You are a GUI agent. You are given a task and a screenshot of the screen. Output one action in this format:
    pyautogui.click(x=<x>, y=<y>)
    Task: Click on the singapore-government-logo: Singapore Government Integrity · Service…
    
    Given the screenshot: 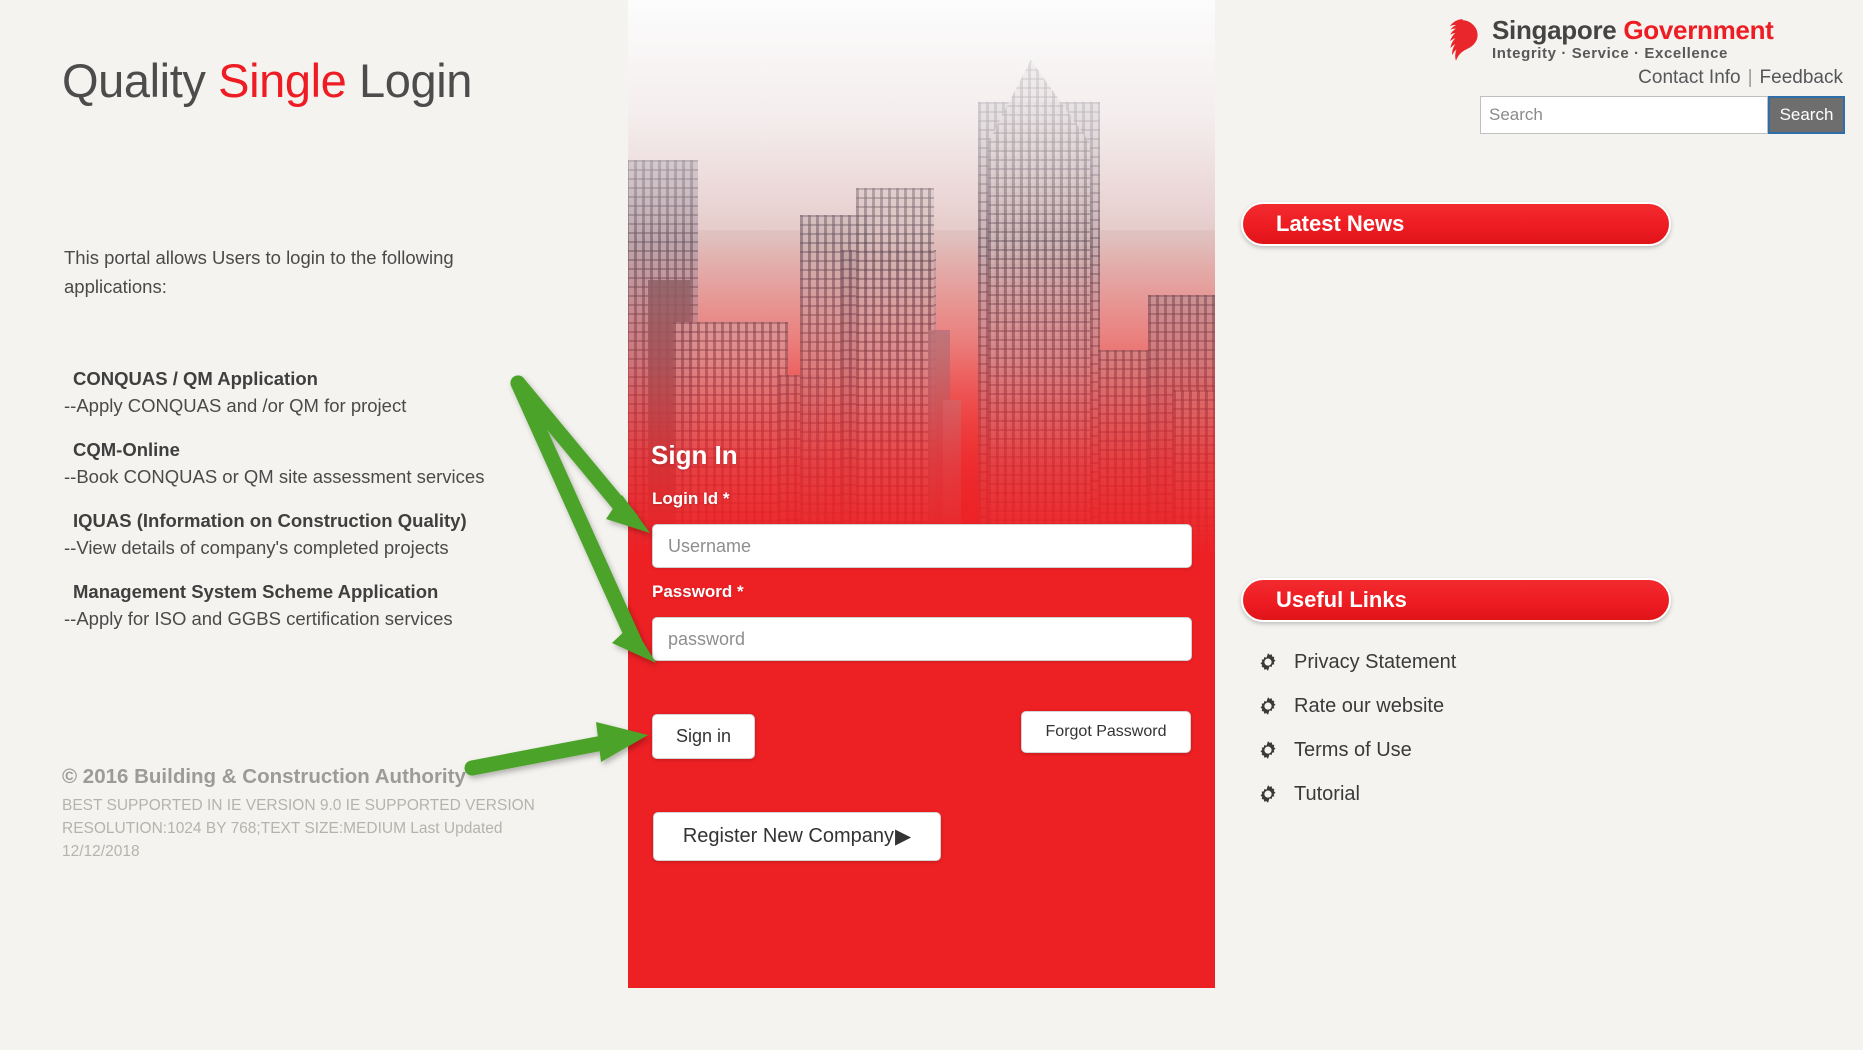 What is the action you would take?
    pyautogui.click(x=1608, y=39)
    